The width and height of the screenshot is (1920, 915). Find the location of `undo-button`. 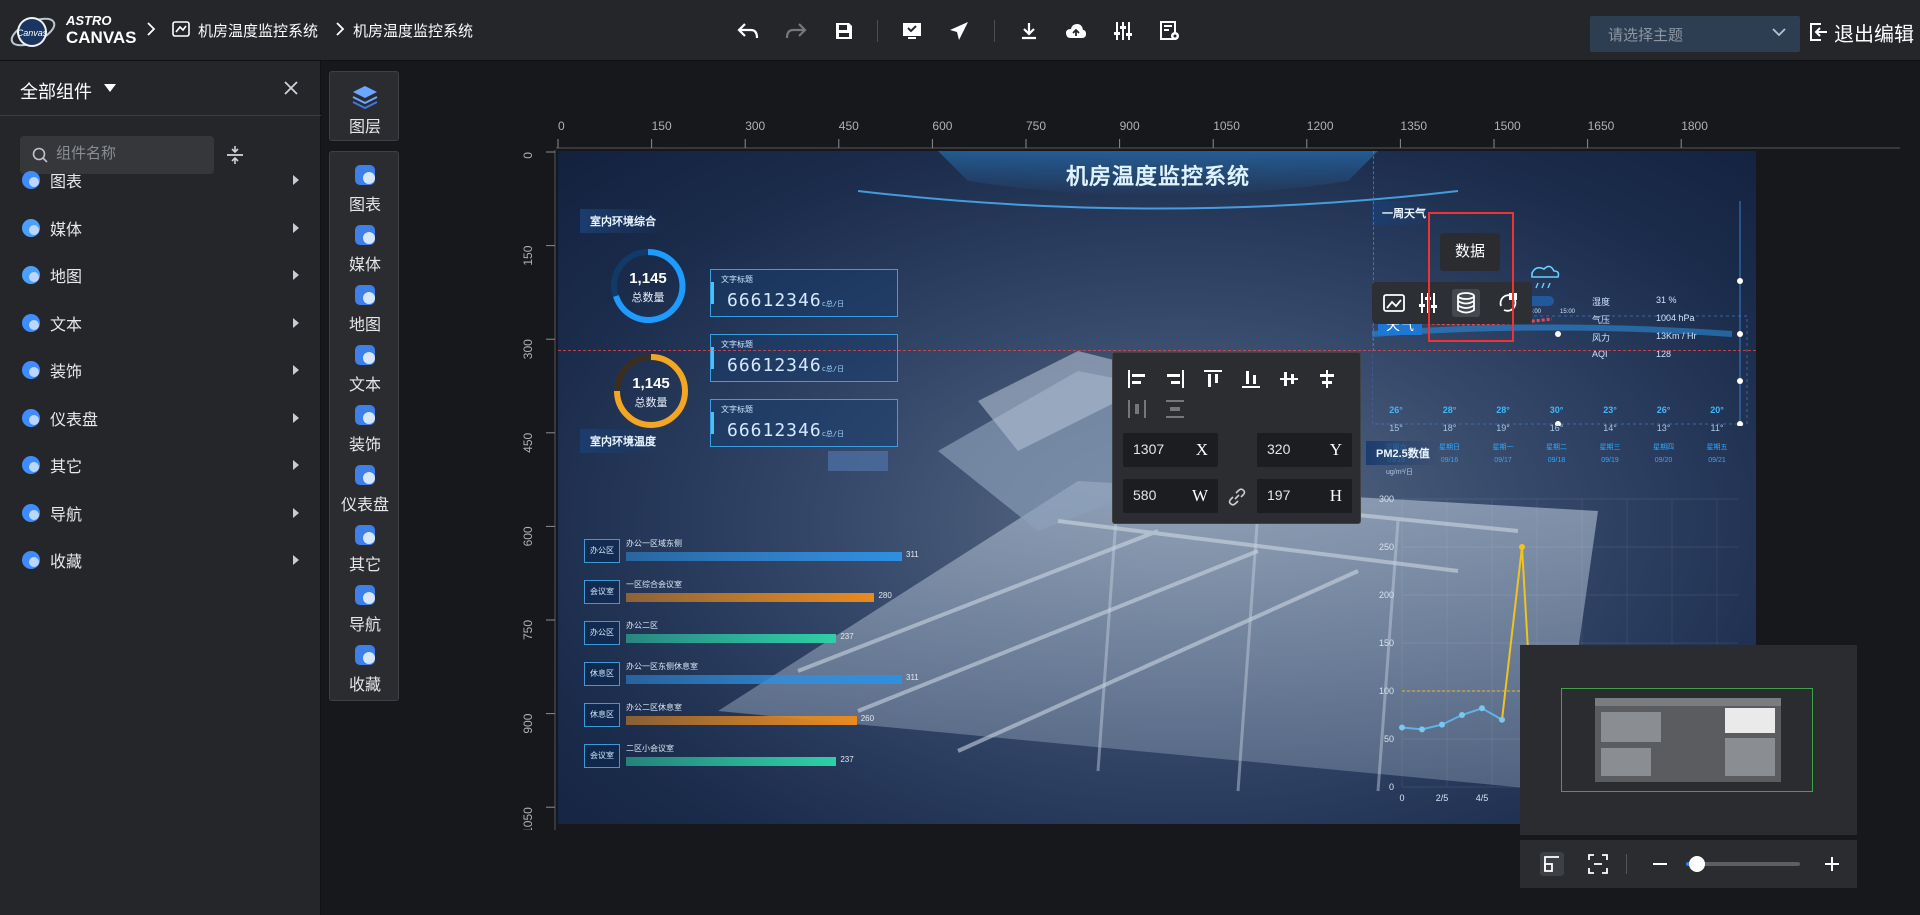

undo-button is located at coordinates (748, 31).